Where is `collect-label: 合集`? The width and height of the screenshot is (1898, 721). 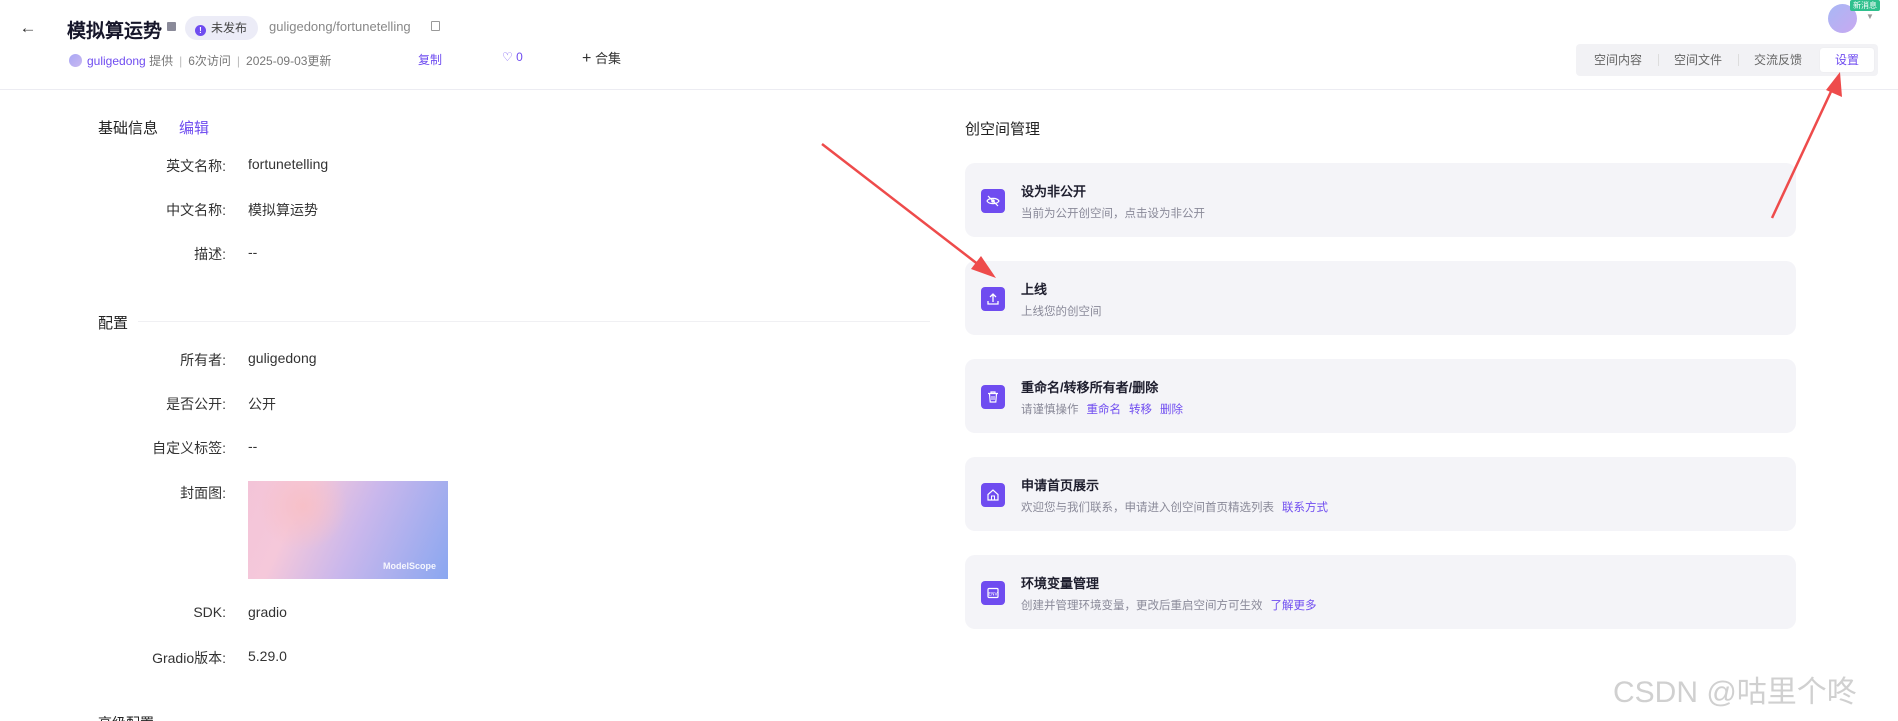
collect-label: 合集 is located at coordinates (607, 58).